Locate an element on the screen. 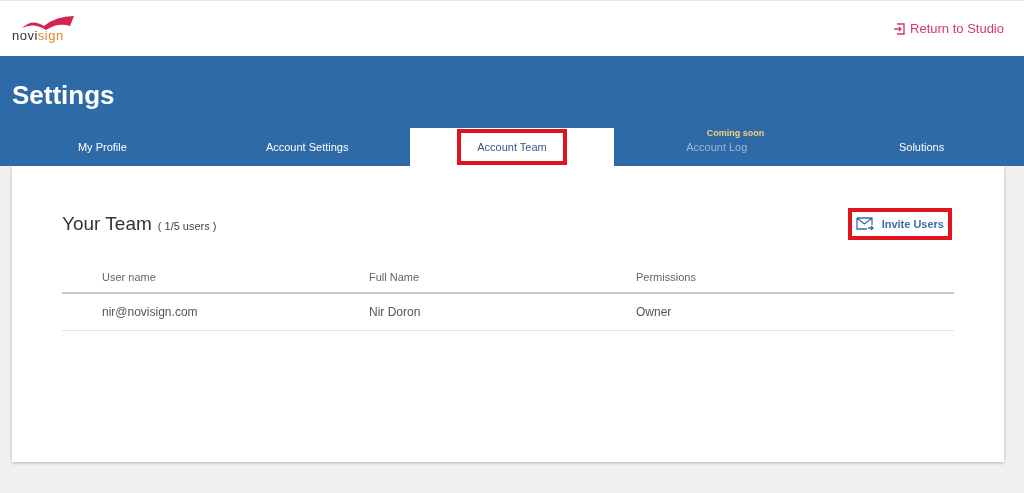 The image size is (1024, 493). tab-label: Account Settings is located at coordinates (307, 147).